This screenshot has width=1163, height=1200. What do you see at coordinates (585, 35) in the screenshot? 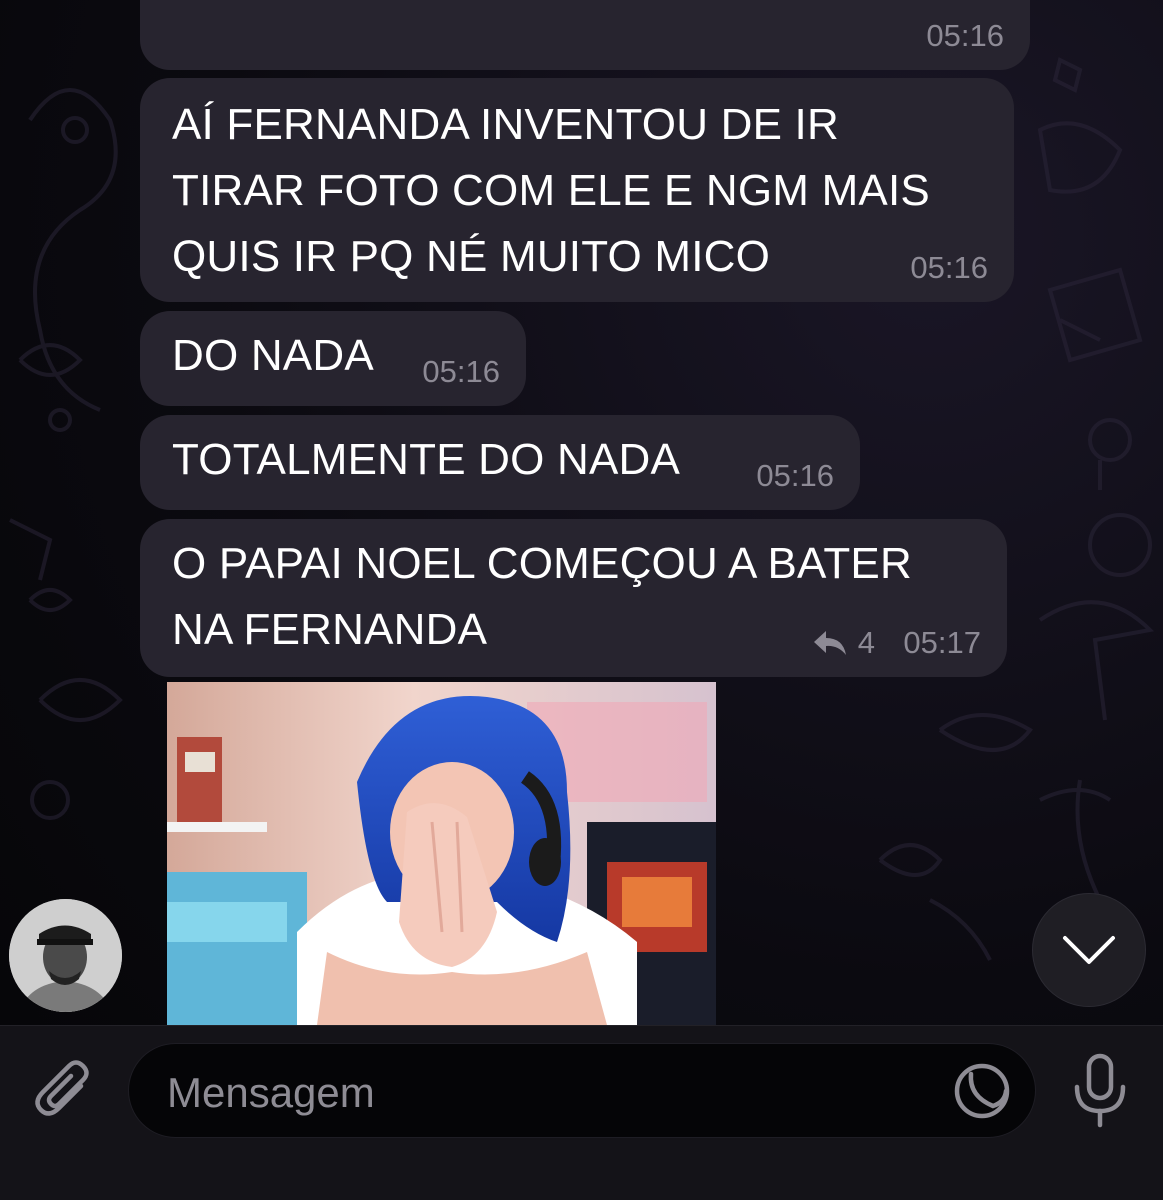
I see `message-bubble: 05:16` at bounding box center [585, 35].